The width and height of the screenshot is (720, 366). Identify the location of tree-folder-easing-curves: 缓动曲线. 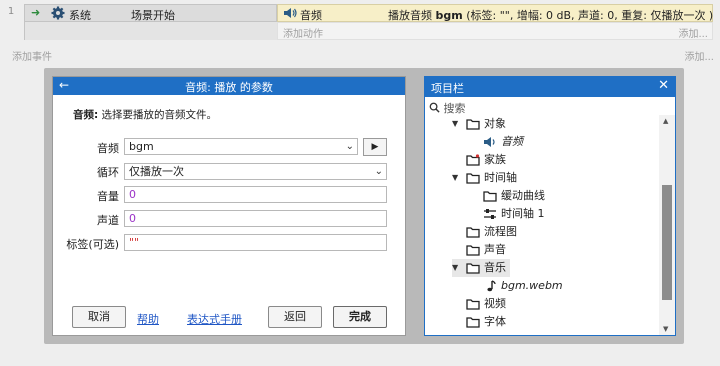
(514, 196).